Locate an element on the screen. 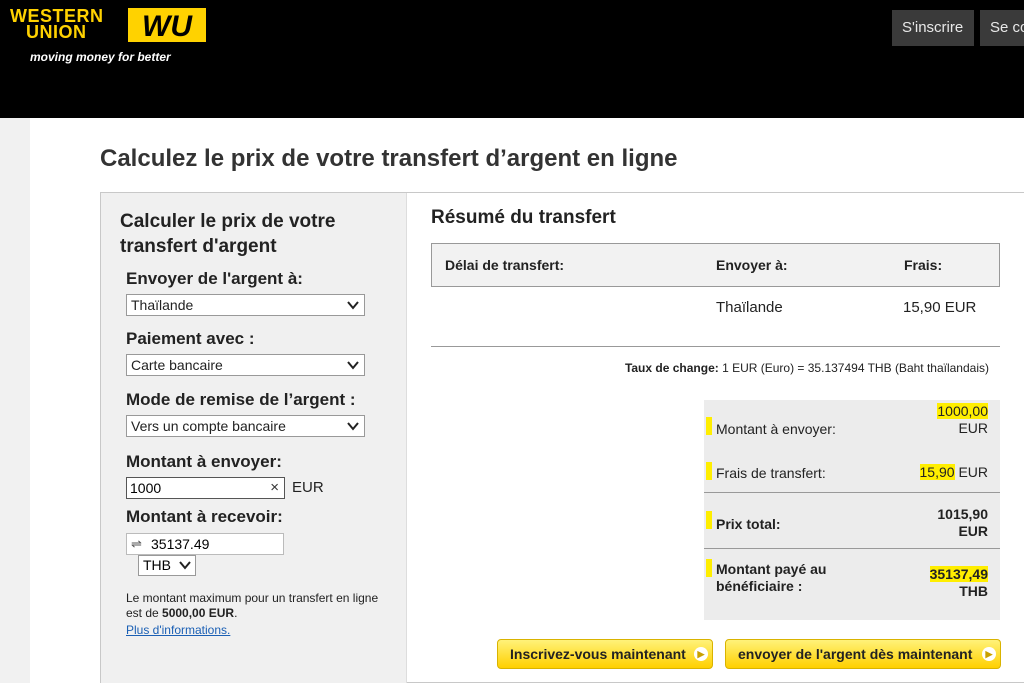 This screenshot has height=683, width=1024. total-currency: EUR is located at coordinates (973, 531).